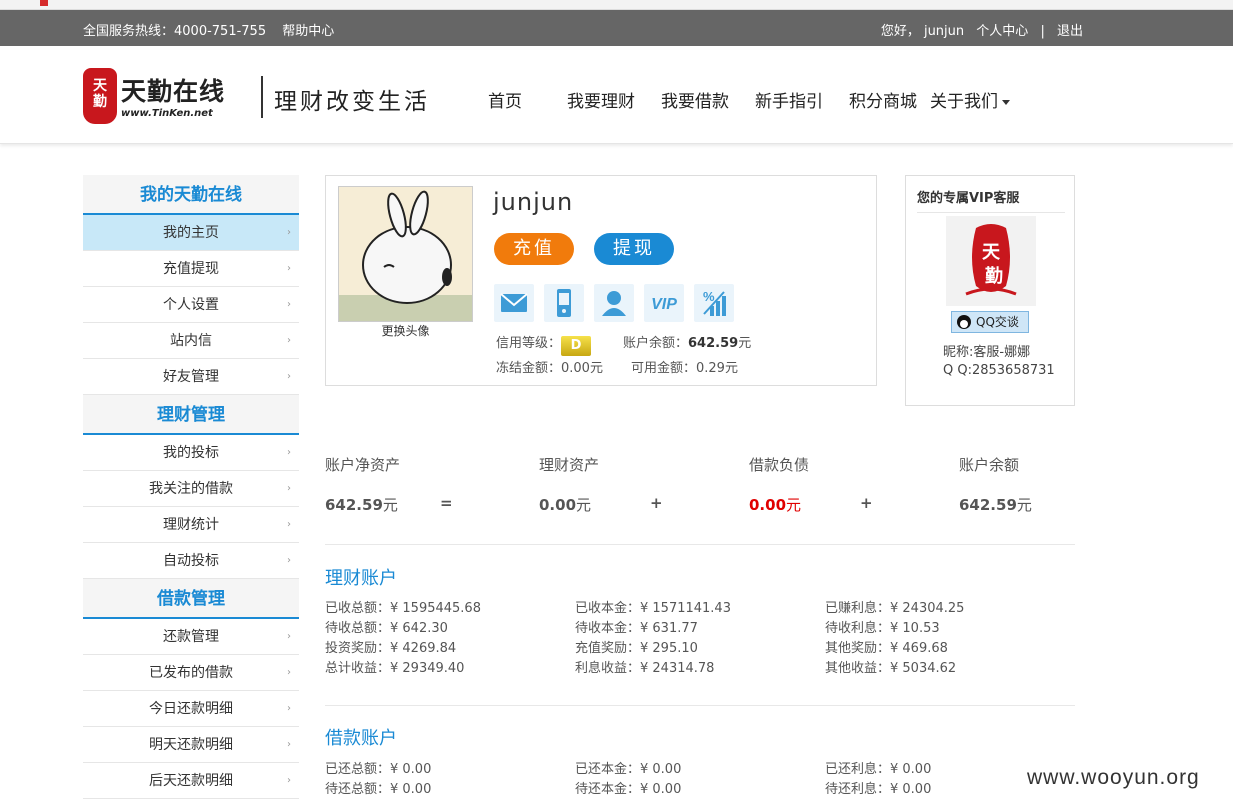 The height and width of the screenshot is (808, 1233). Describe the element at coordinates (584, 505) in the screenshot. I see `invest-assets-unit: 元` at that location.